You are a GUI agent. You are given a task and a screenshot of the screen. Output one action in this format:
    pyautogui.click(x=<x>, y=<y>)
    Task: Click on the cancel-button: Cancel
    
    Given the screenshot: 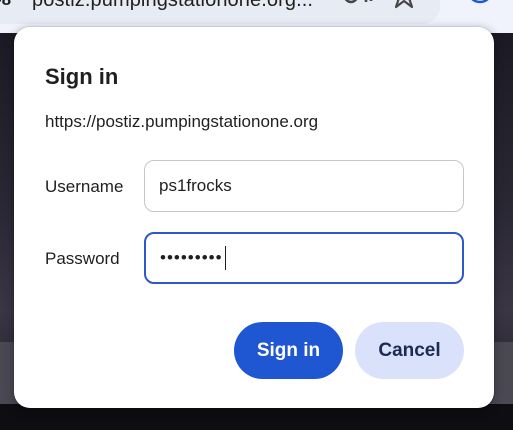 What is the action you would take?
    pyautogui.click(x=409, y=350)
    